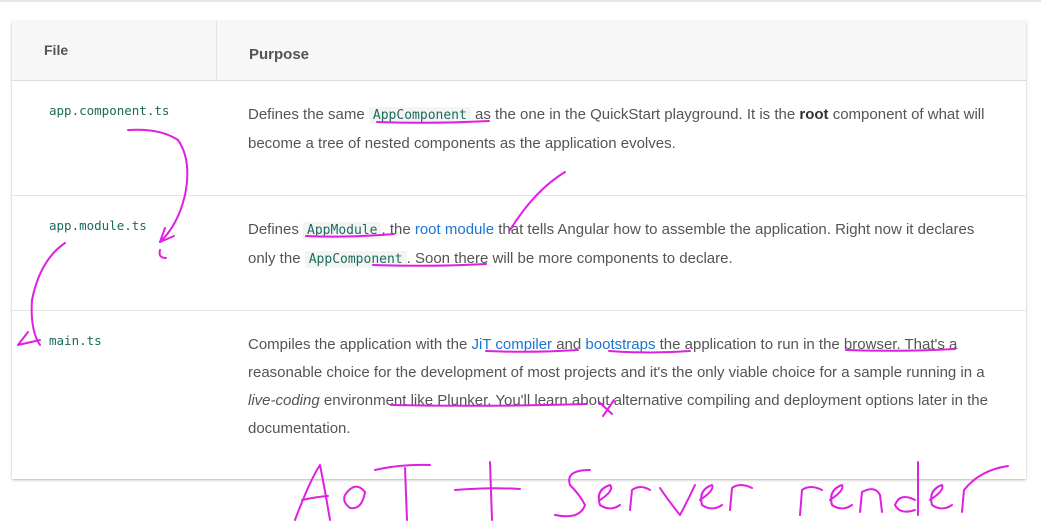 The image size is (1041, 531). What do you see at coordinates (569, 344) in the screenshot?
I see `purpose-fragment: and` at bounding box center [569, 344].